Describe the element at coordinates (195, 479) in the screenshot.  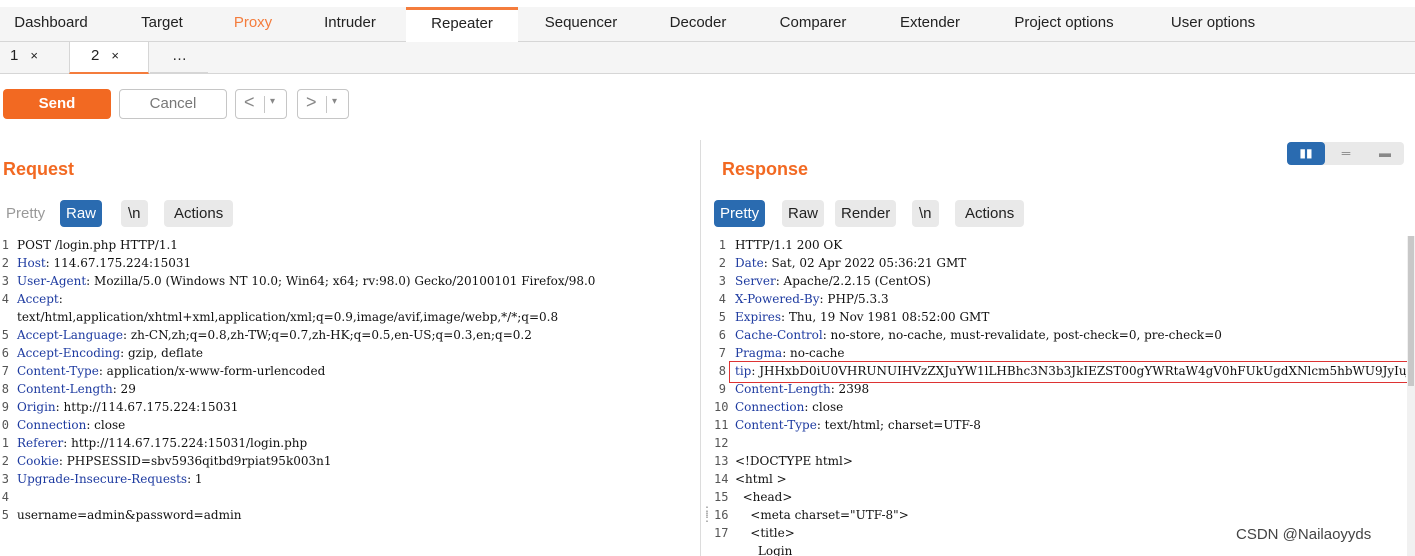
I see `line-value: : 1` at that location.